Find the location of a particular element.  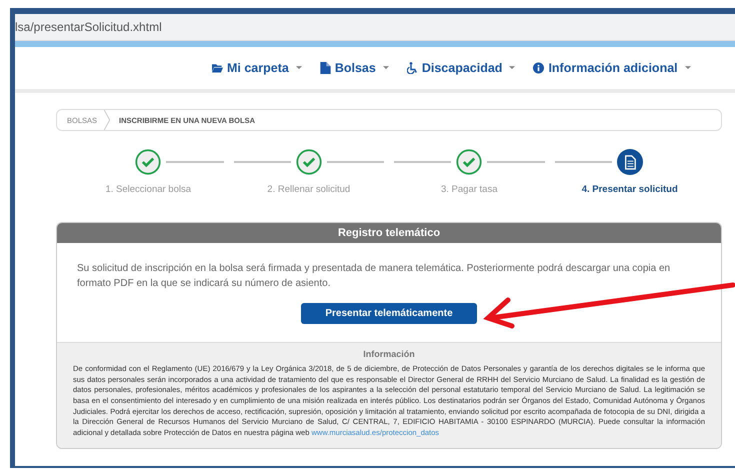

chevron-icon is located at coordinates (107, 120).